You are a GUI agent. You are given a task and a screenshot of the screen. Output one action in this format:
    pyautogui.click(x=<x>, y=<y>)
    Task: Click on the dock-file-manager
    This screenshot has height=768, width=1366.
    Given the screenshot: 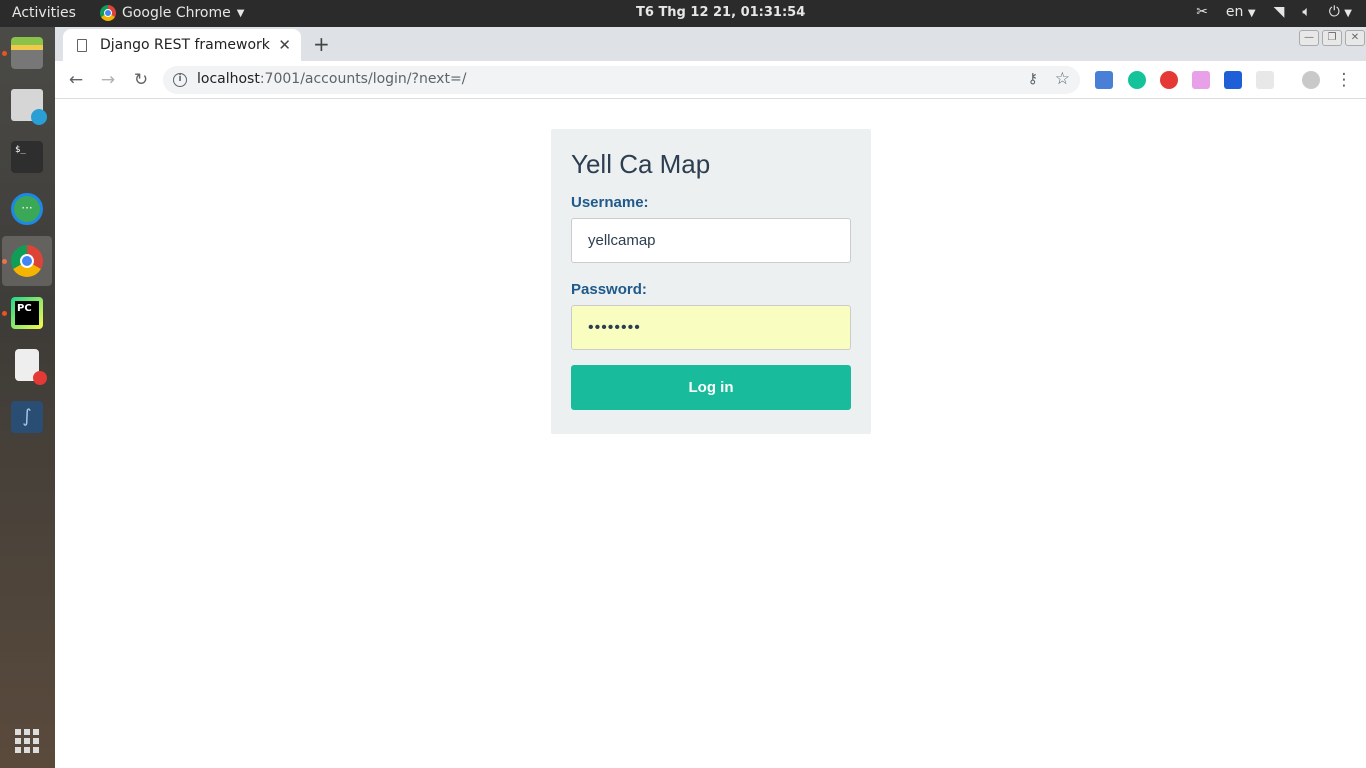 What is the action you would take?
    pyautogui.click(x=27, y=53)
    